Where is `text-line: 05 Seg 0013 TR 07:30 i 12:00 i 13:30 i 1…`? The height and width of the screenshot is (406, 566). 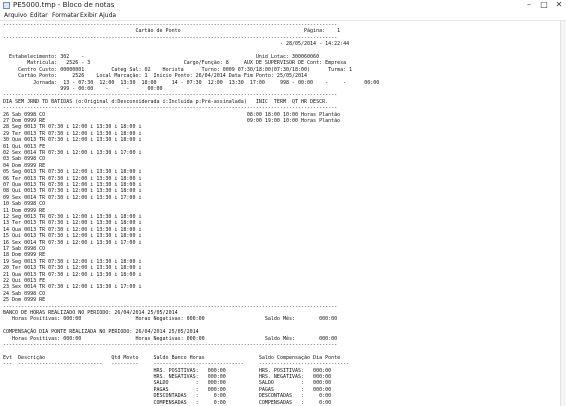 text-line: 05 Seg 0013 TR 07:30 i 12:00 i 13:30 i 1… is located at coordinates (72, 172).